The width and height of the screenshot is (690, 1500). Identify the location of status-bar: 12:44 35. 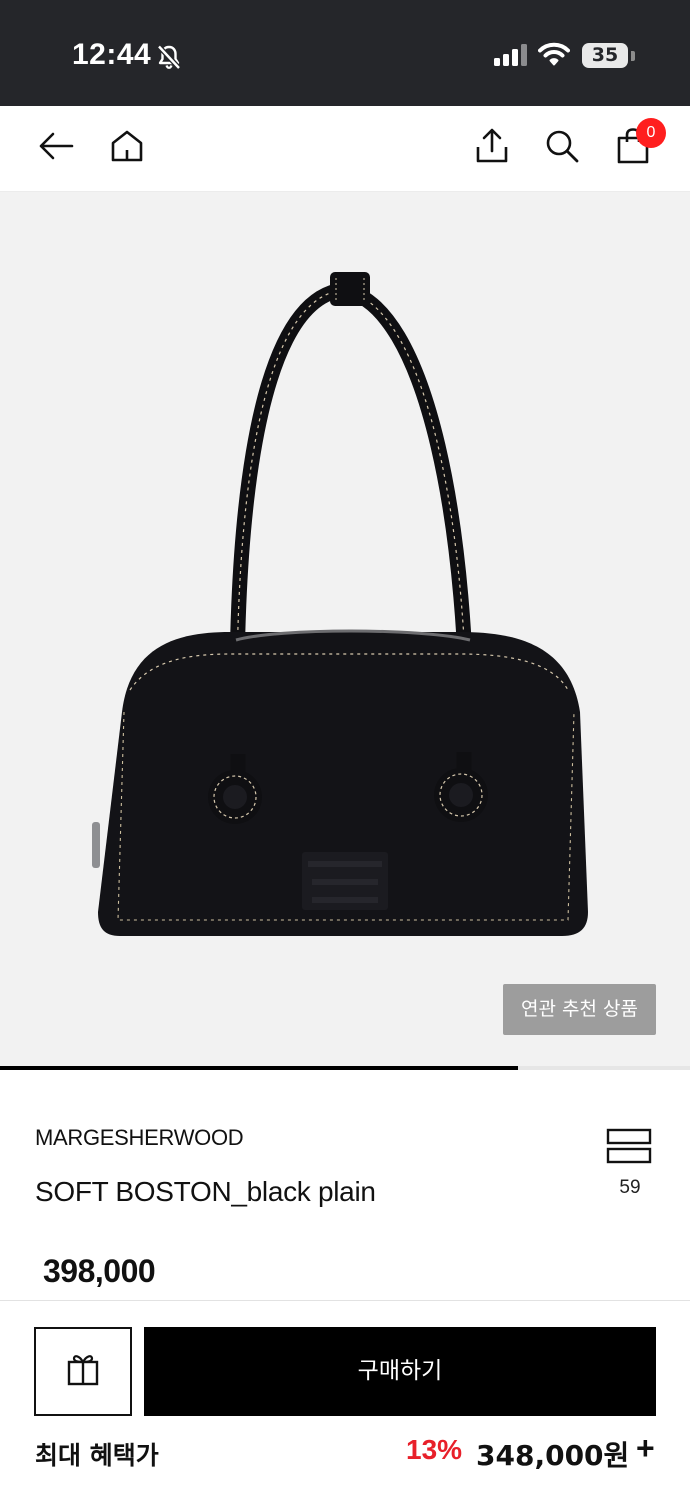
(345, 53).